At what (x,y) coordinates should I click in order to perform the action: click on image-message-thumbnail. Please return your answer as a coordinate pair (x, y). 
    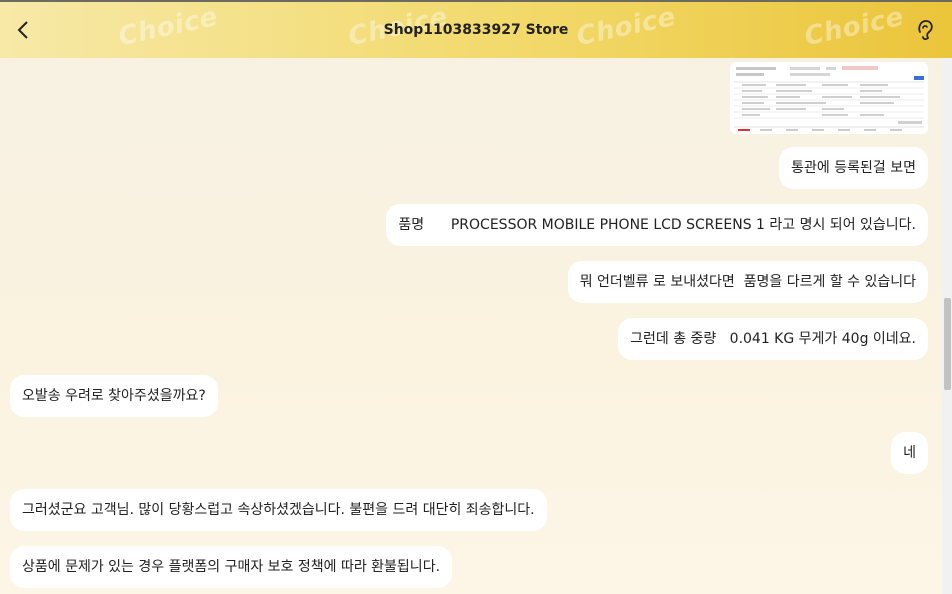
    Looking at the image, I should click on (829, 98).